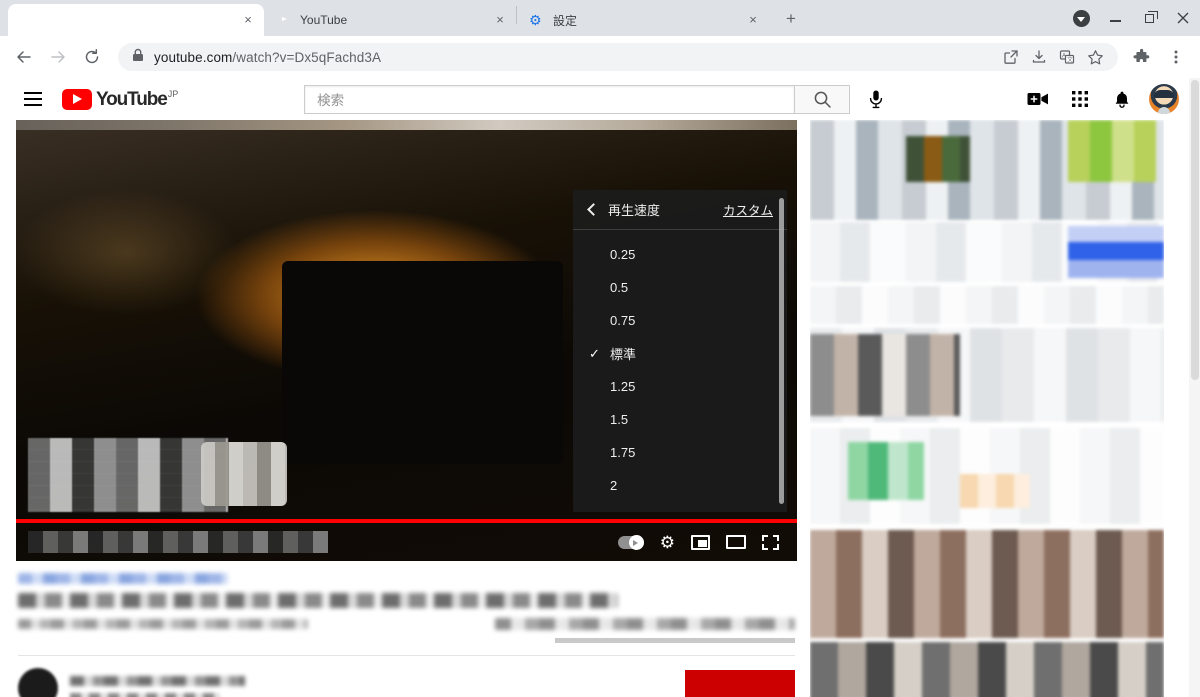 Image resolution: width=1200 pixels, height=697 pixels. I want to click on youtube-search-area: 検索, so click(599, 99).